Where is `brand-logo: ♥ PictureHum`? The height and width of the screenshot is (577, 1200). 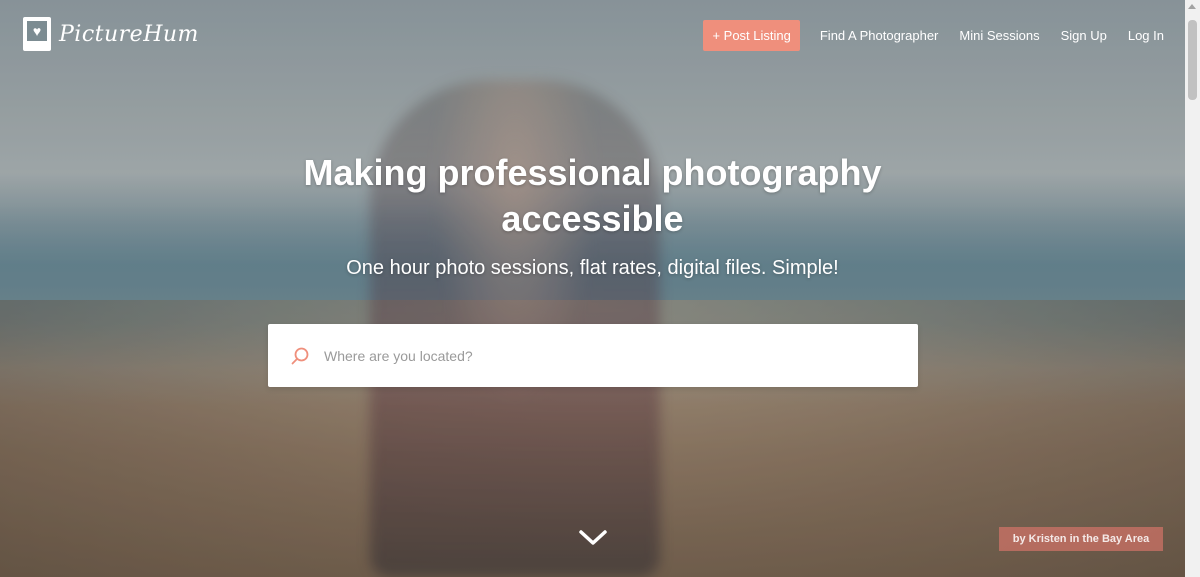 brand-logo: ♥ PictureHum is located at coordinates (111, 34).